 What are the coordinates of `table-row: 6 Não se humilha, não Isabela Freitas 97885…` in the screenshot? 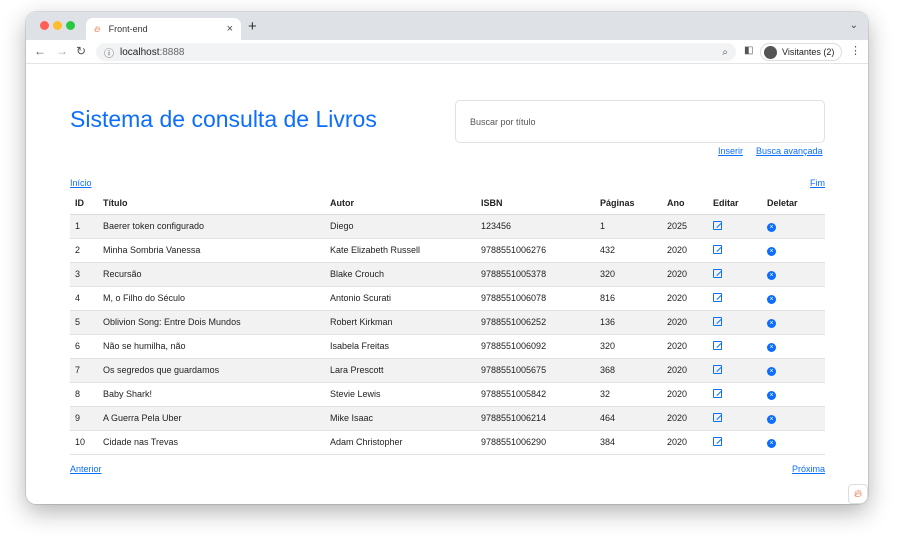 It's located at (447, 346).